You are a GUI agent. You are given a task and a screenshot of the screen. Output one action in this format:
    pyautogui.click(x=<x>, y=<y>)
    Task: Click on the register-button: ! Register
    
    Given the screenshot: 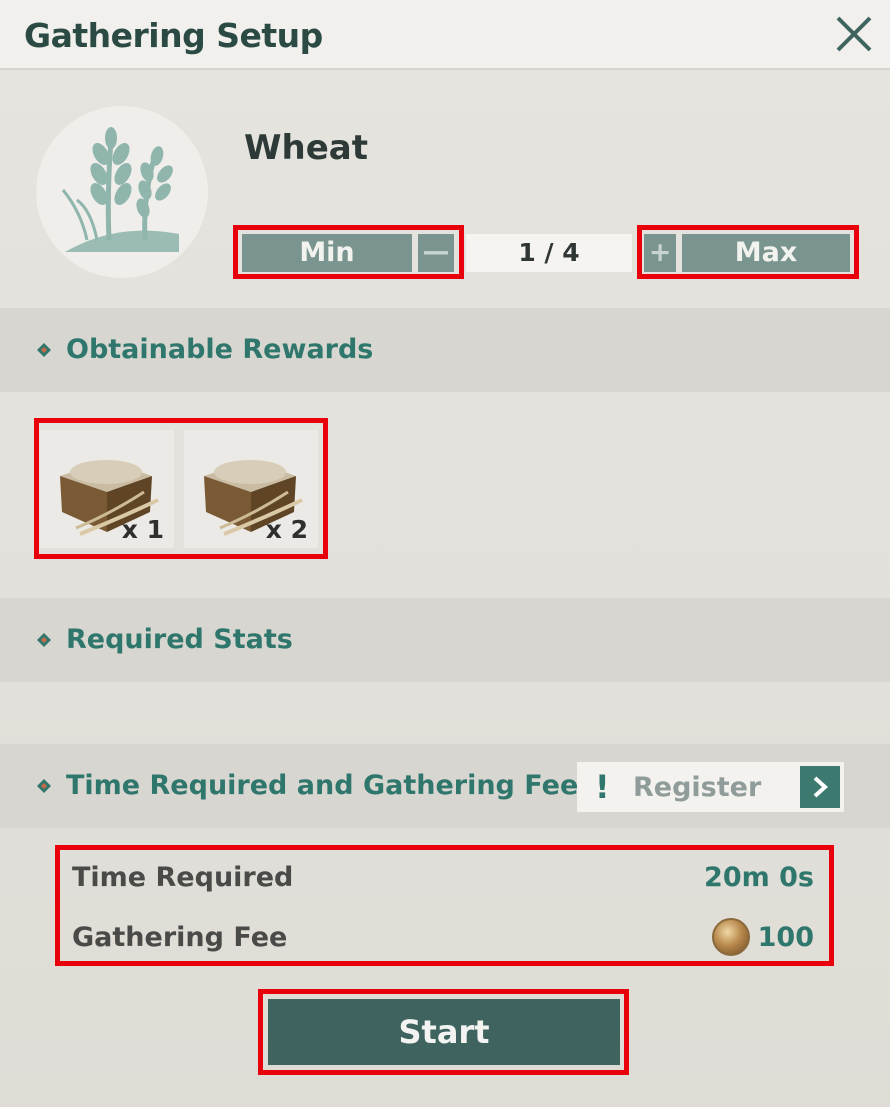 What is the action you would take?
    pyautogui.click(x=710, y=787)
    